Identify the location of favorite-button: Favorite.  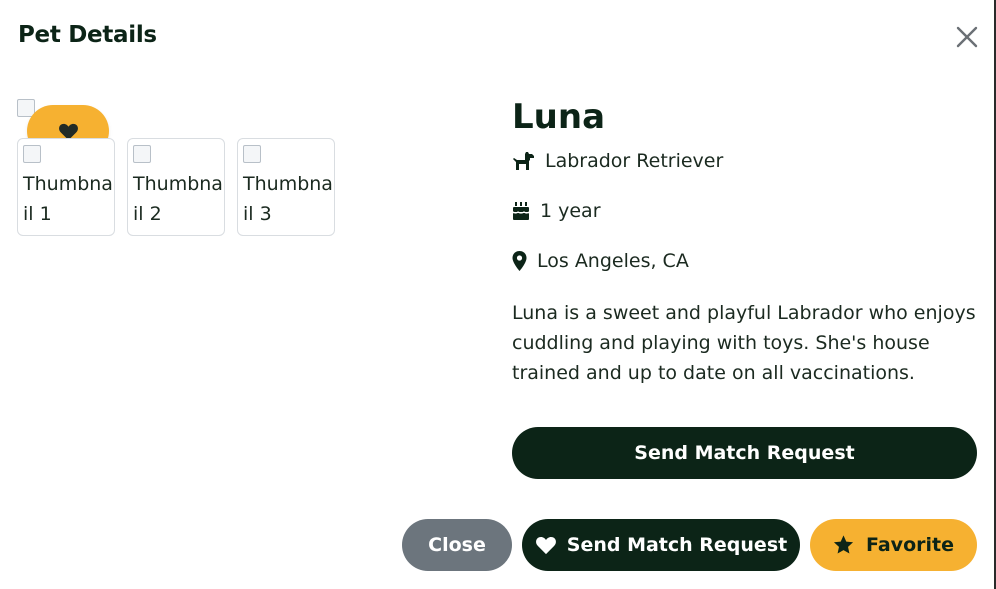
(893, 545).